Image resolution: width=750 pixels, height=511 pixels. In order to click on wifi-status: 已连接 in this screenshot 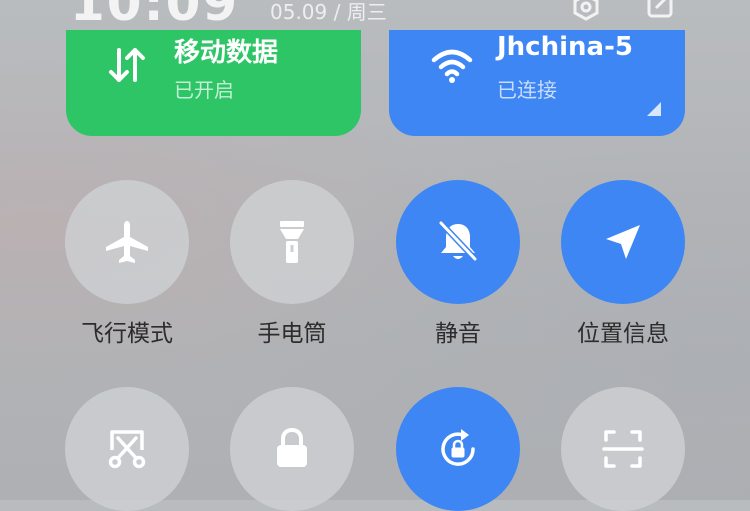, I will do `click(527, 90)`.